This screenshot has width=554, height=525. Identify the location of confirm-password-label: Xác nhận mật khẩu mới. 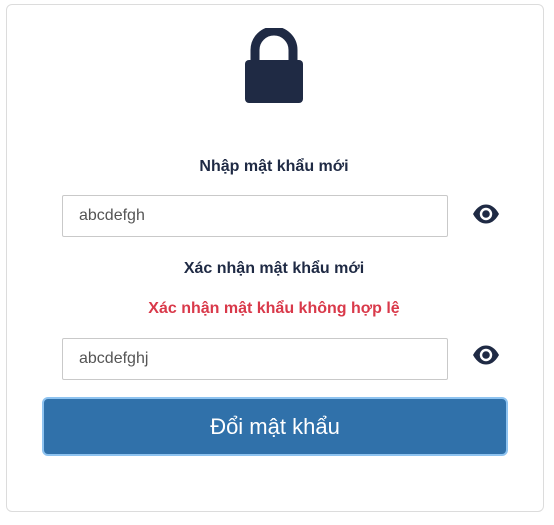
(274, 268).